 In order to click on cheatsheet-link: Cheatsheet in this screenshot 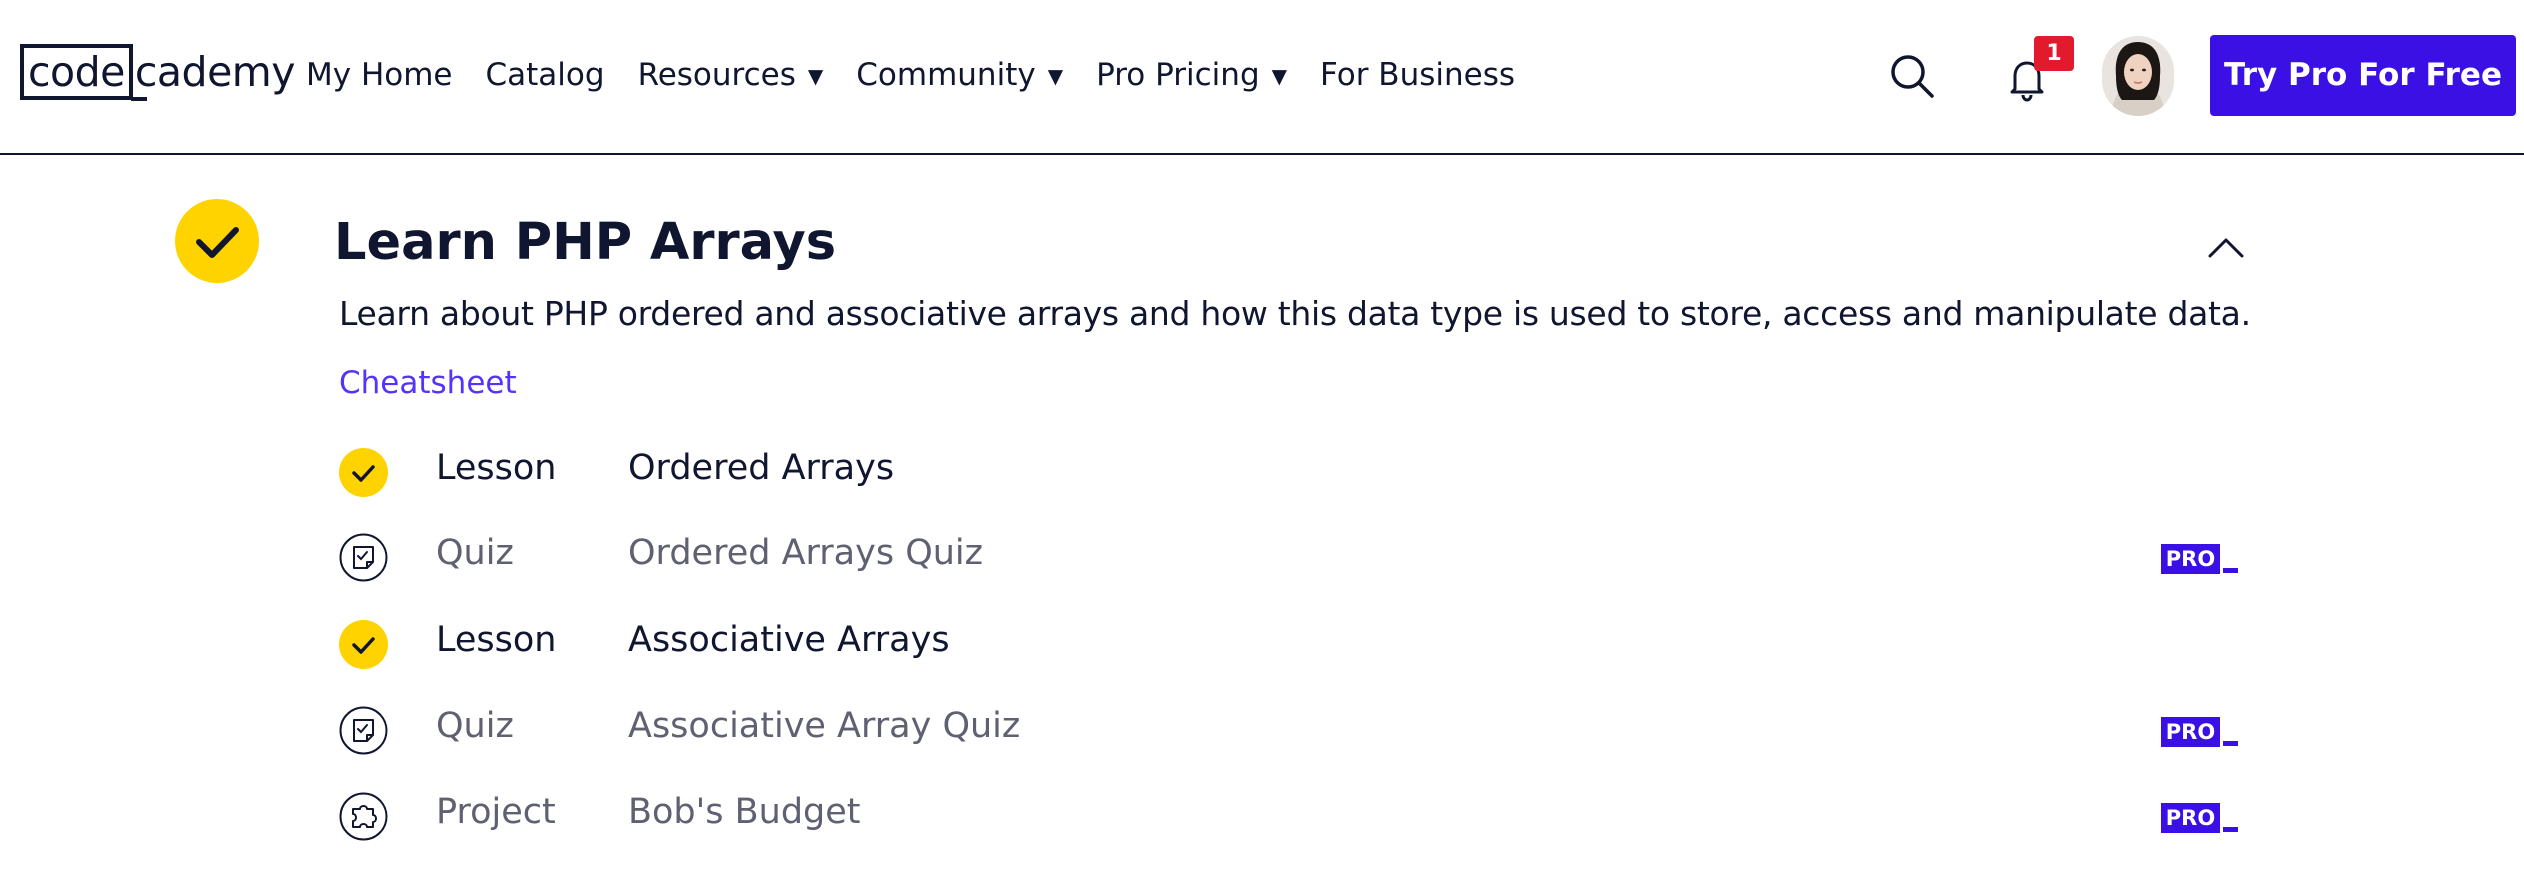, I will do `click(428, 383)`.